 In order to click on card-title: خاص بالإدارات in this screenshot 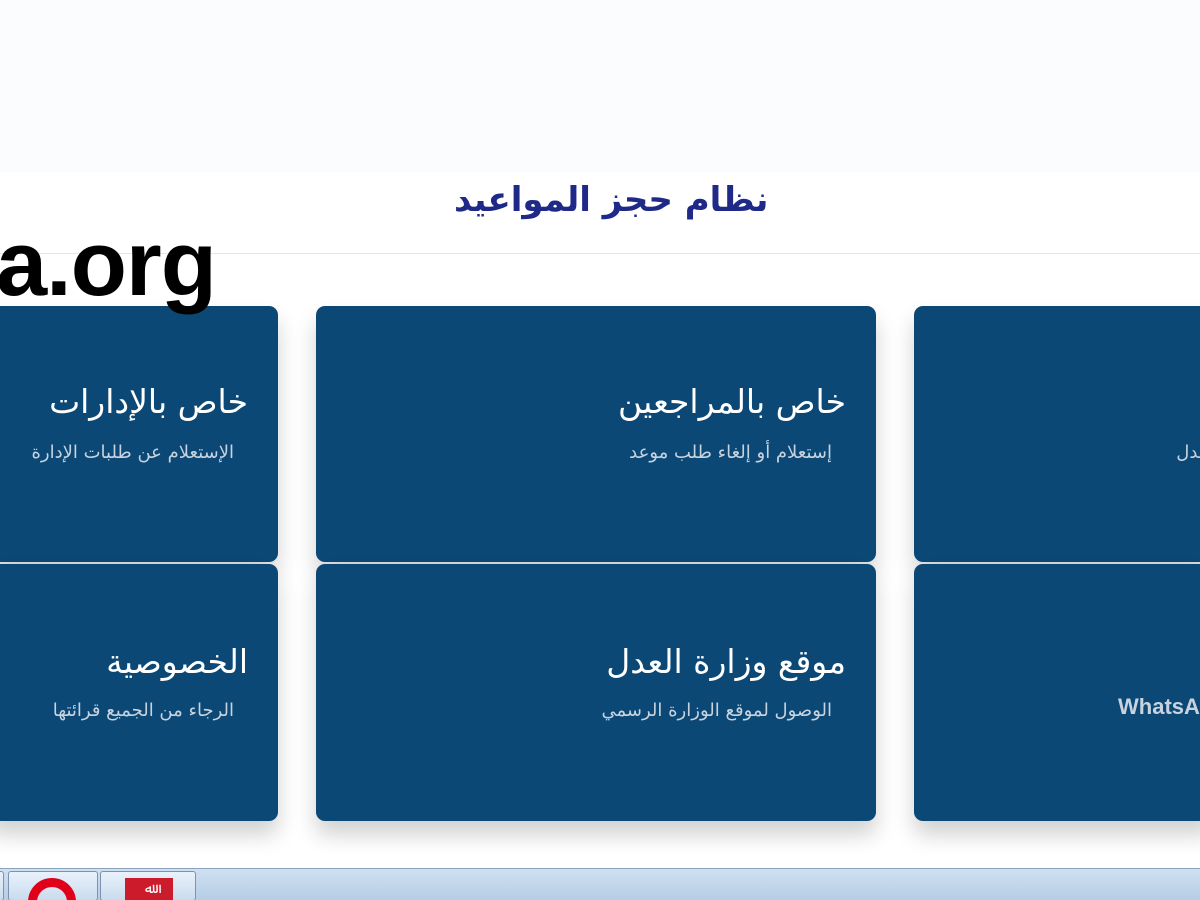, I will do `click(148, 401)`.